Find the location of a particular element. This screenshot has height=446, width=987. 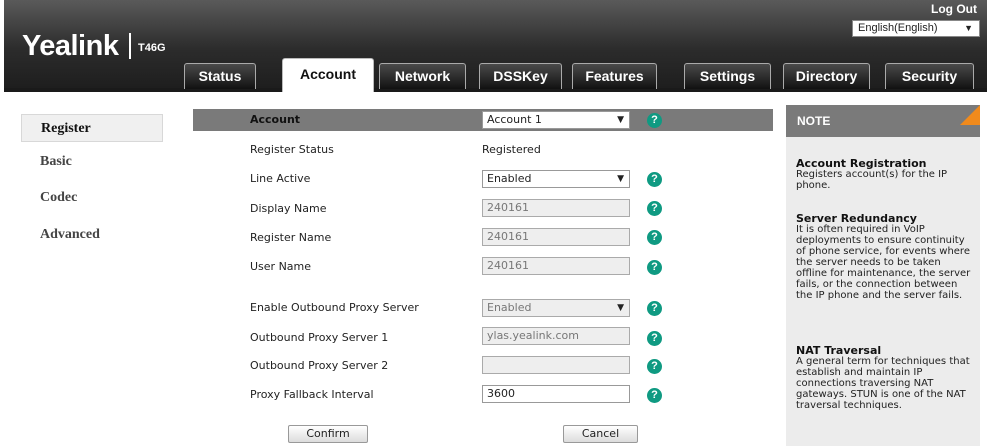

note-section-title: Account Registration is located at coordinates (861, 163).